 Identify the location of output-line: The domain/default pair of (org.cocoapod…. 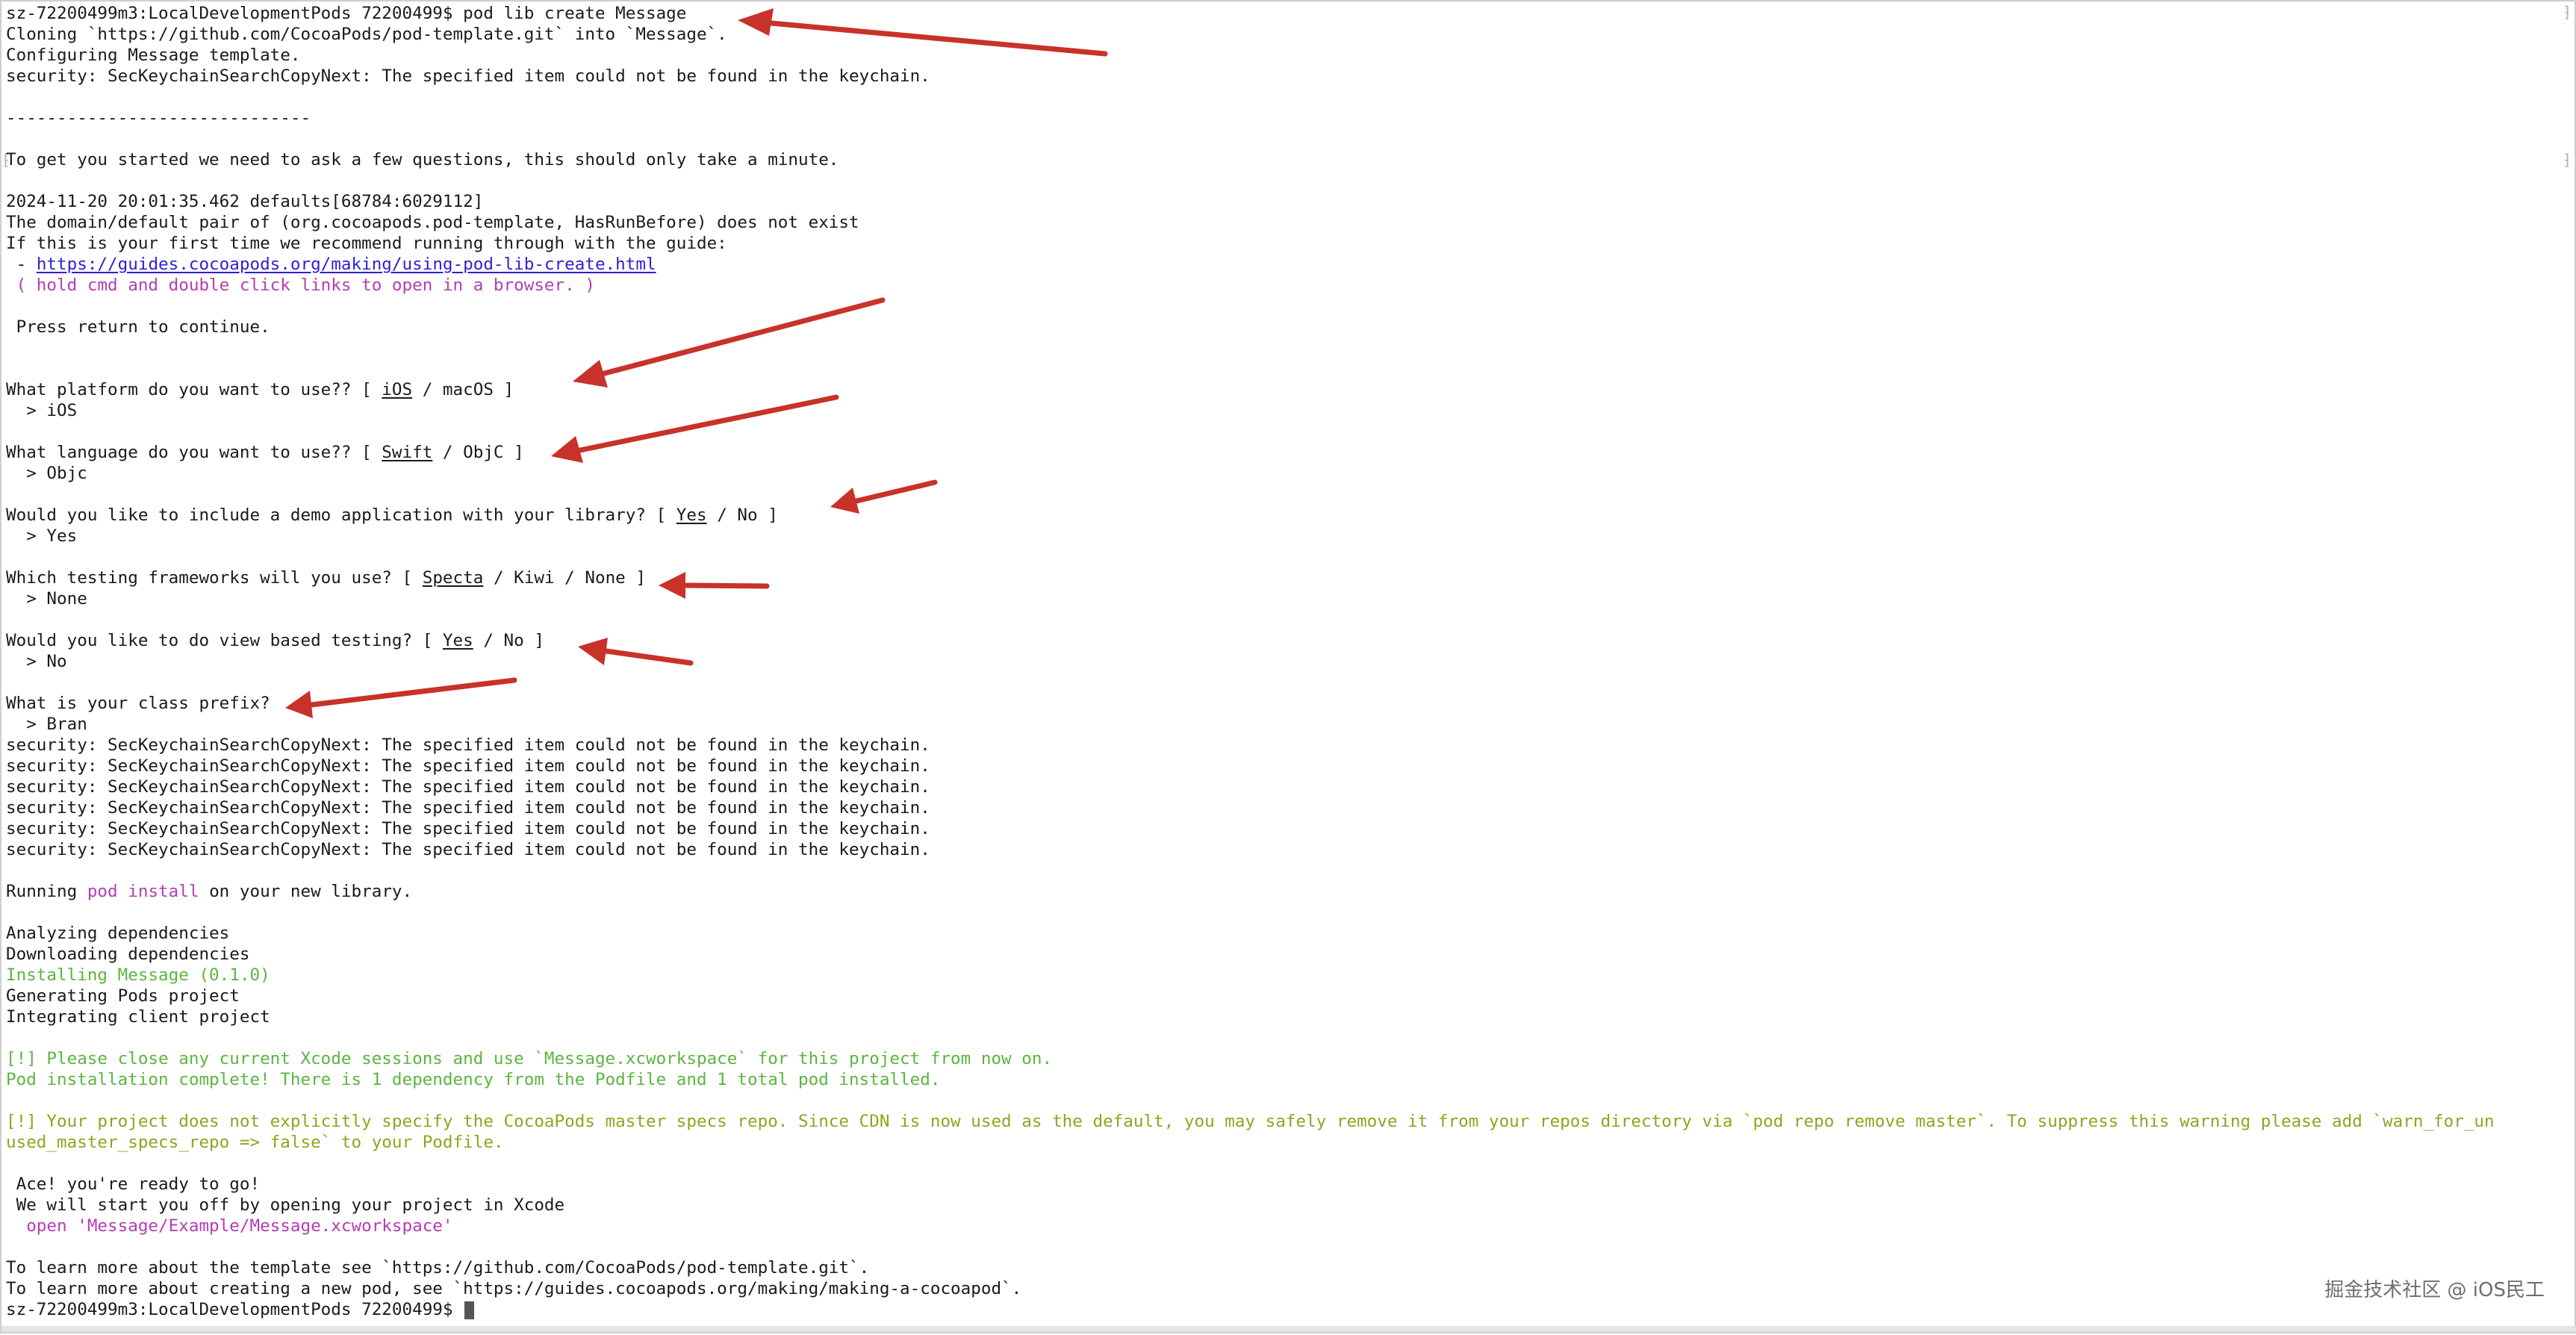
(432, 222).